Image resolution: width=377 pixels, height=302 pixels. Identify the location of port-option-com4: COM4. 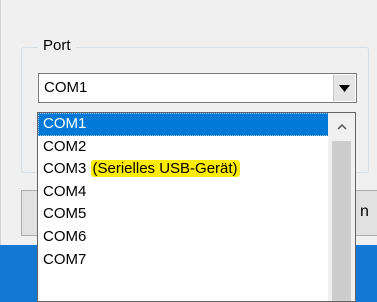
(183, 192).